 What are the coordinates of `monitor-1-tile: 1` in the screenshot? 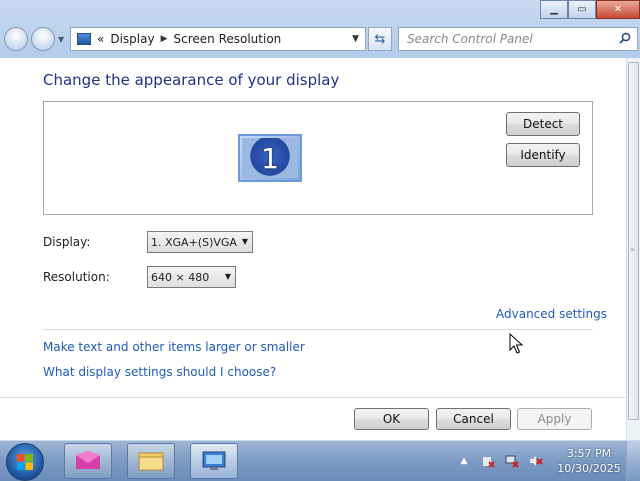 It's located at (270, 158).